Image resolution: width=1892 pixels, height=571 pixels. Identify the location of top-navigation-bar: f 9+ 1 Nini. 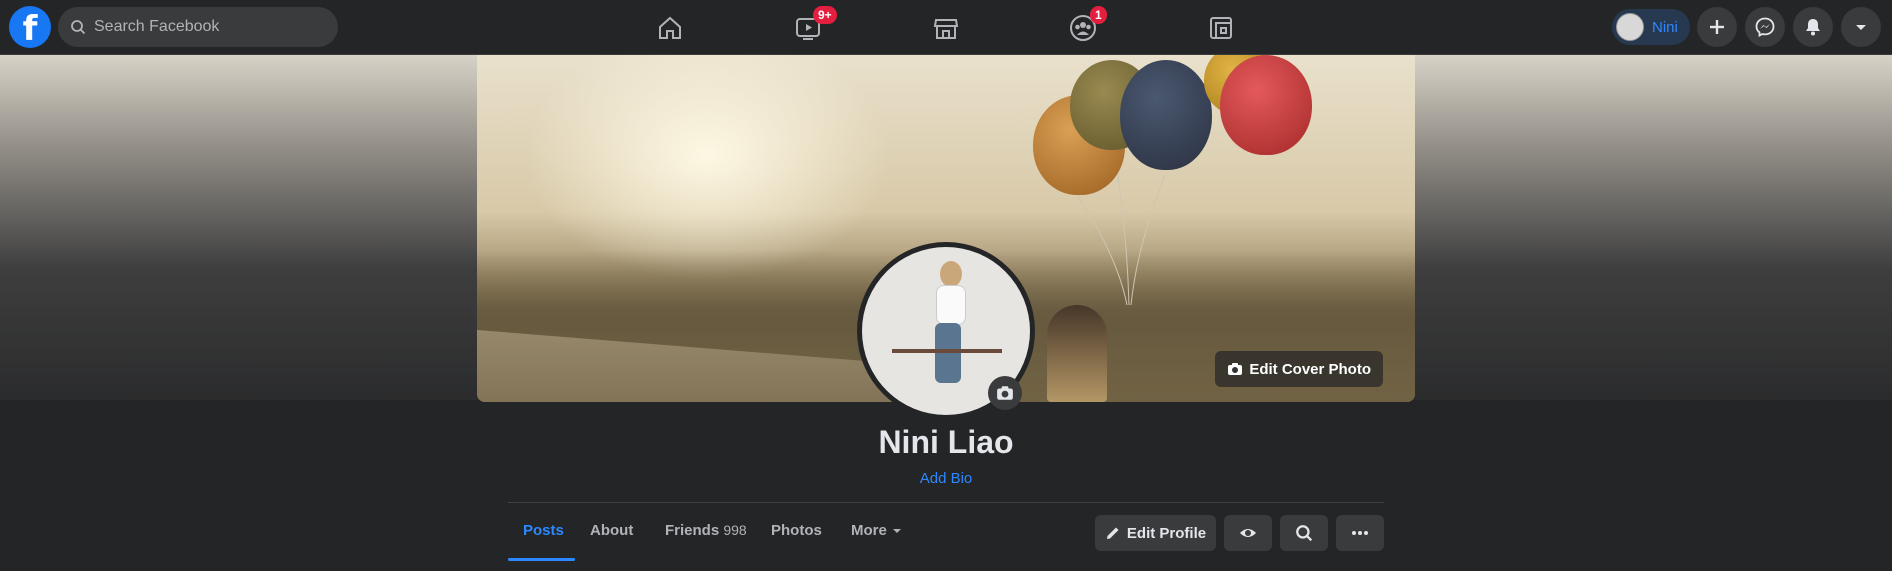
(946, 27).